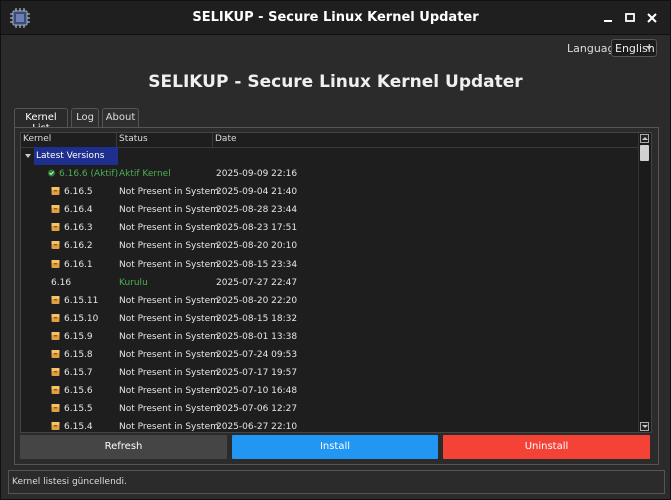  Describe the element at coordinates (644, 282) in the screenshot. I see `vertical-scrollbar` at that location.